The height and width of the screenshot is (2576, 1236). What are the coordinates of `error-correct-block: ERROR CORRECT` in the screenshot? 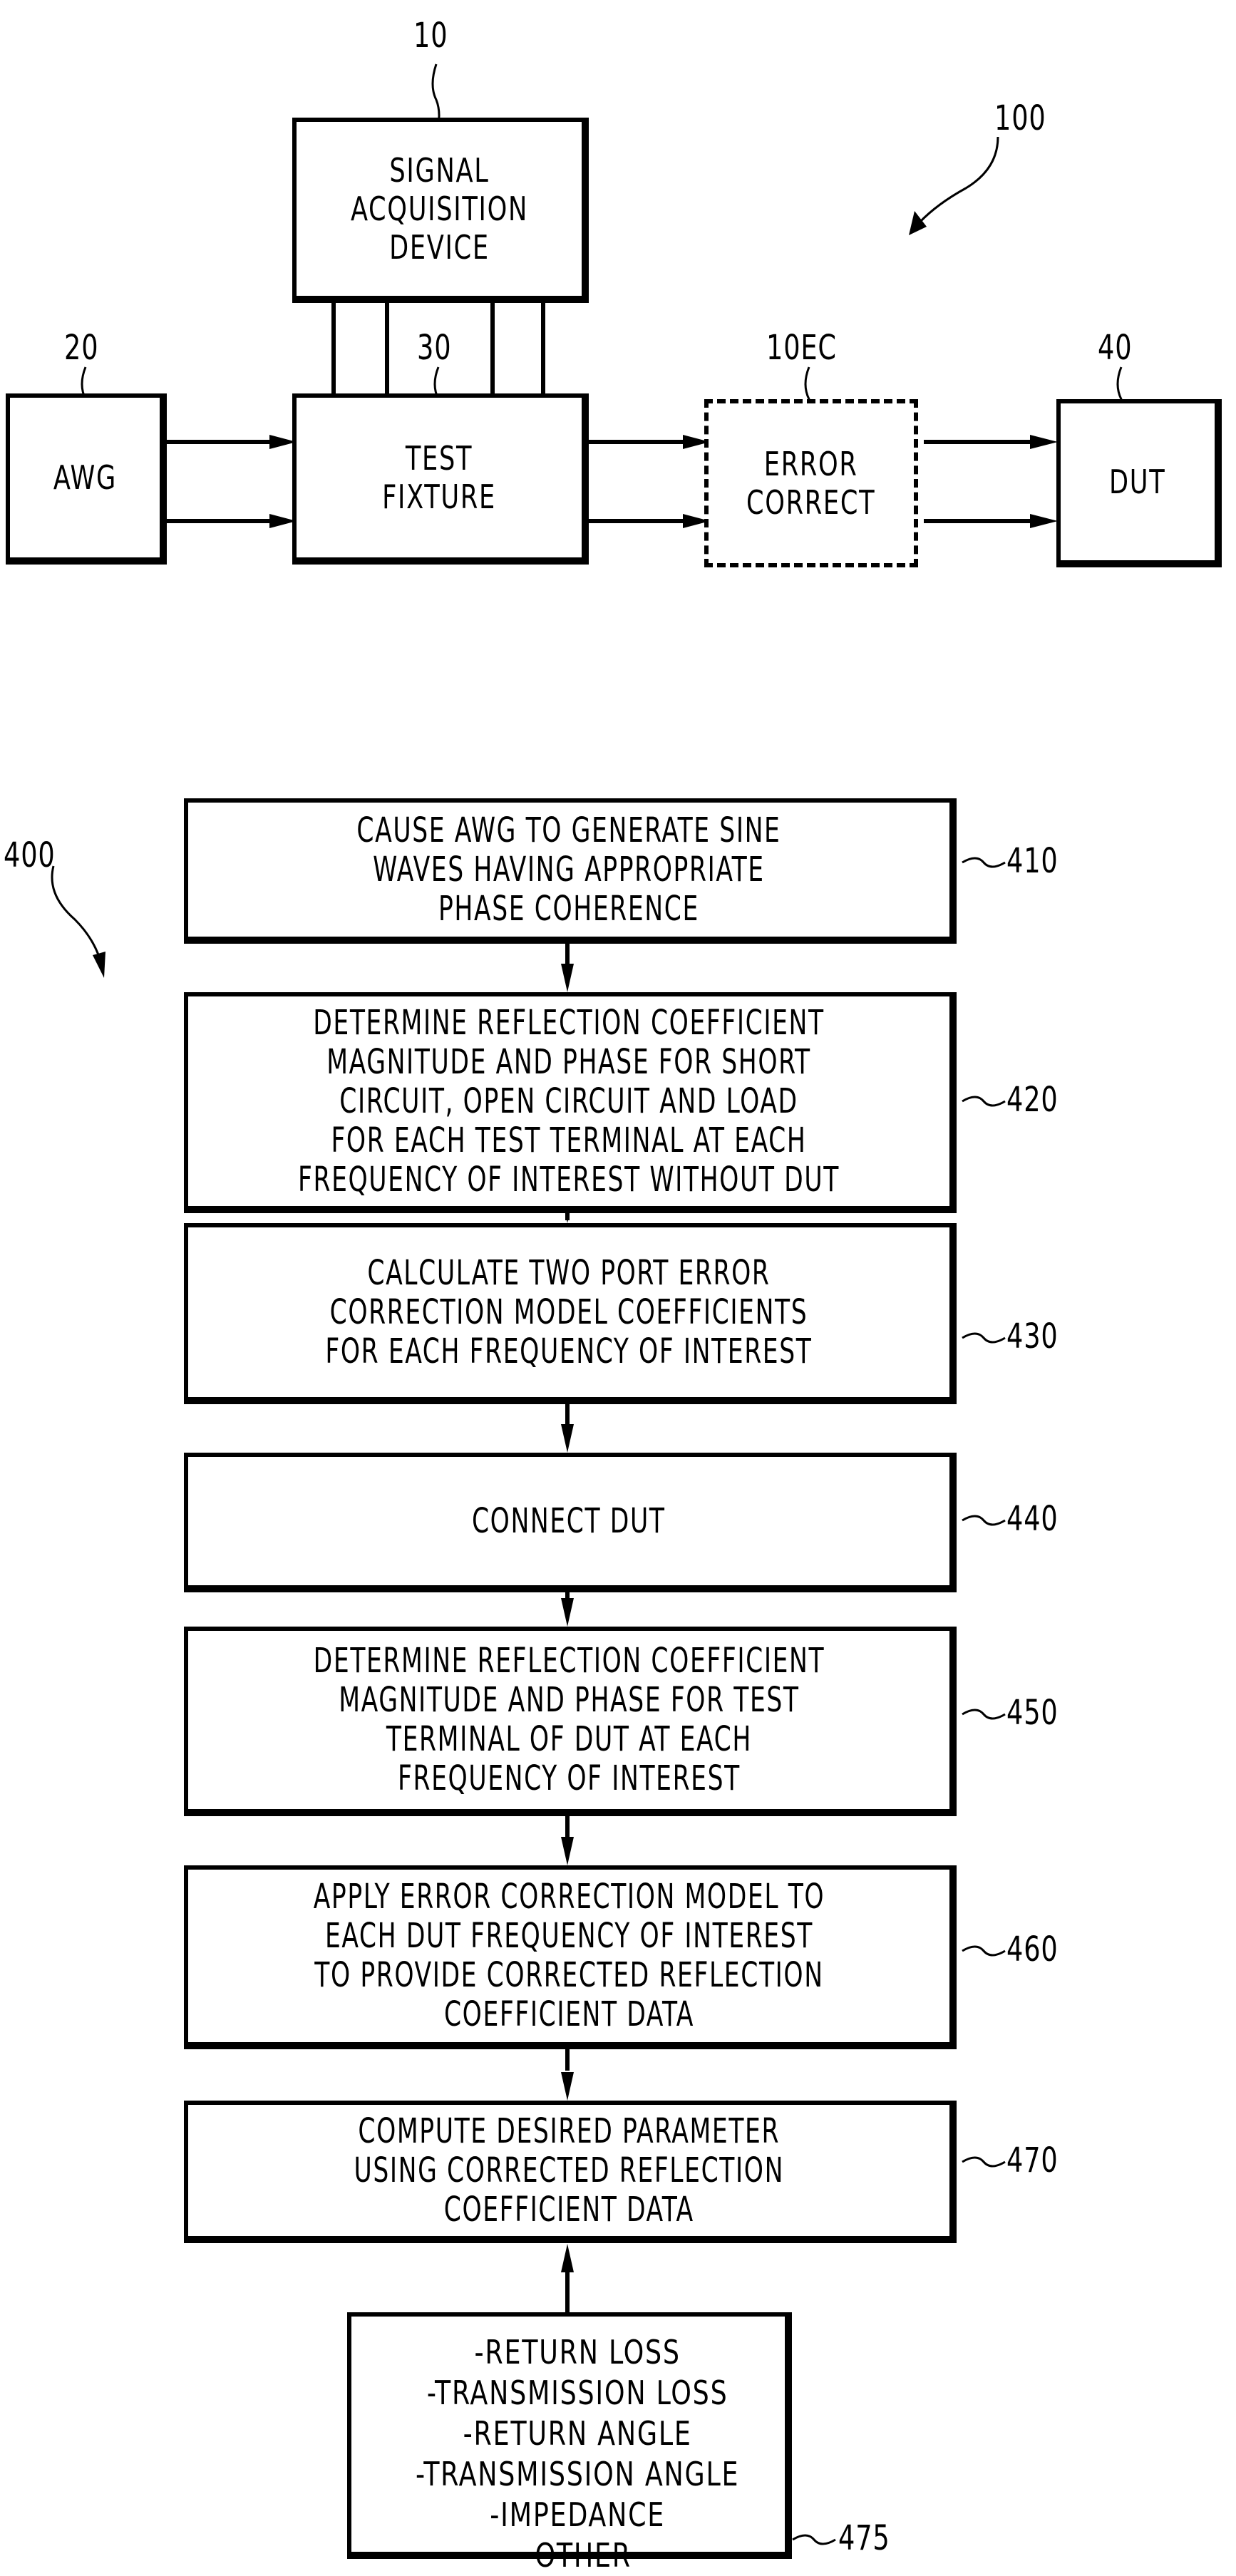 It's located at (811, 483).